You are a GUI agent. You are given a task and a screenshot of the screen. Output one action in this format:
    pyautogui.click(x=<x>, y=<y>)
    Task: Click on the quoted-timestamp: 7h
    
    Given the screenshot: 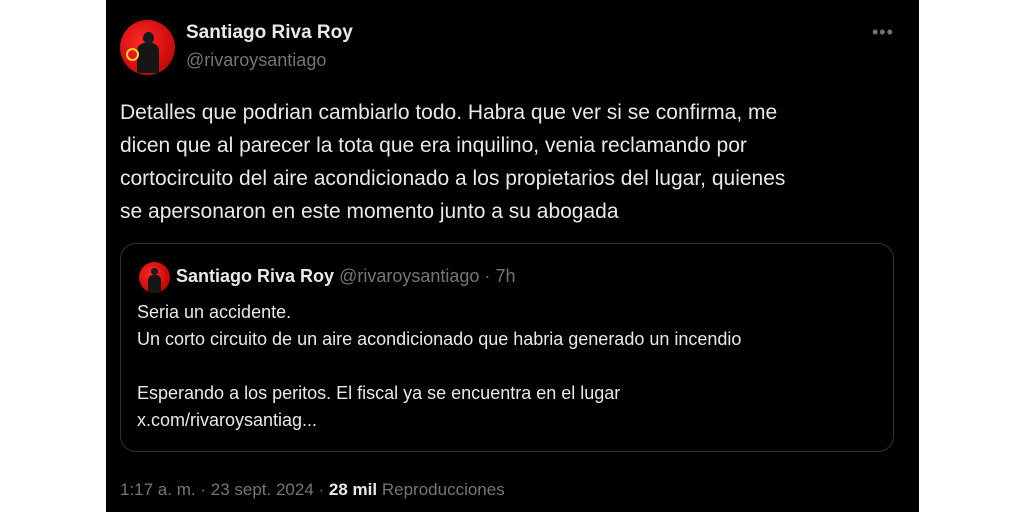 What is the action you would take?
    pyautogui.click(x=505, y=276)
    